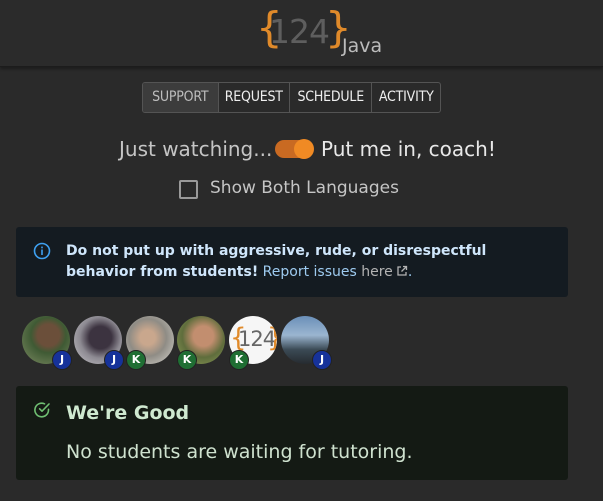 The height and width of the screenshot is (501, 603). I want to click on view-tabs: SUPPORT REQUEST SCHEDULE ACTIVITY, so click(291, 97).